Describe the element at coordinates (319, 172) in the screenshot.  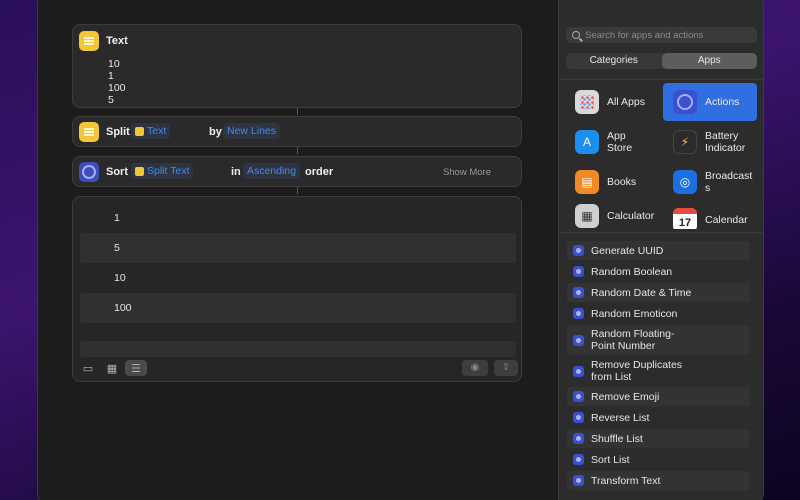
I see `sort-order-label: order` at that location.